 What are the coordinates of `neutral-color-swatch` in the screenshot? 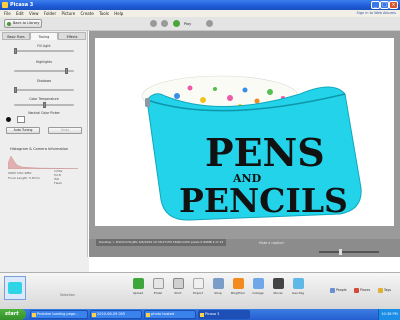 It's located at (21, 119).